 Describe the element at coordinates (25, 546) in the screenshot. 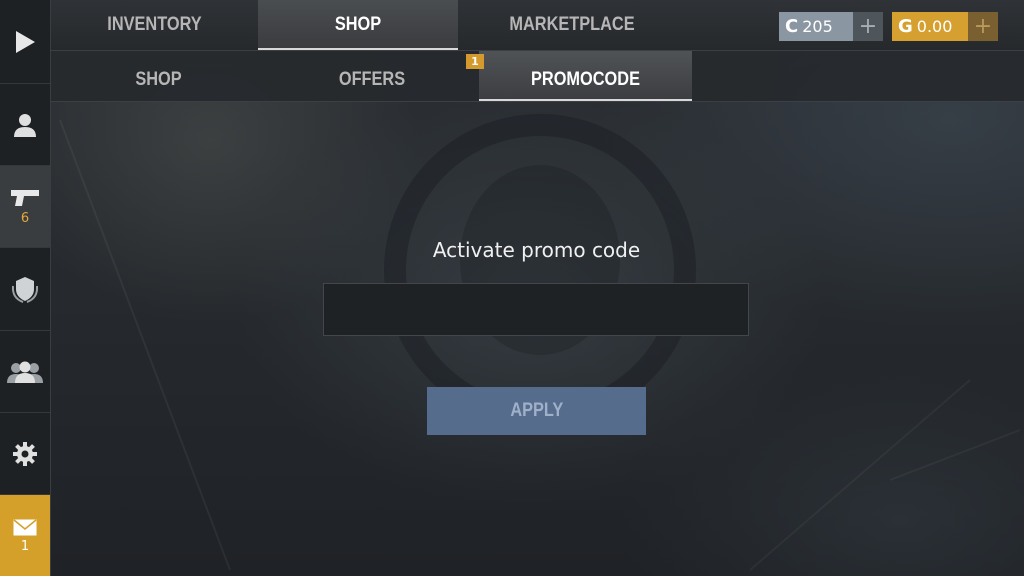

I see `mail-count: 1` at that location.